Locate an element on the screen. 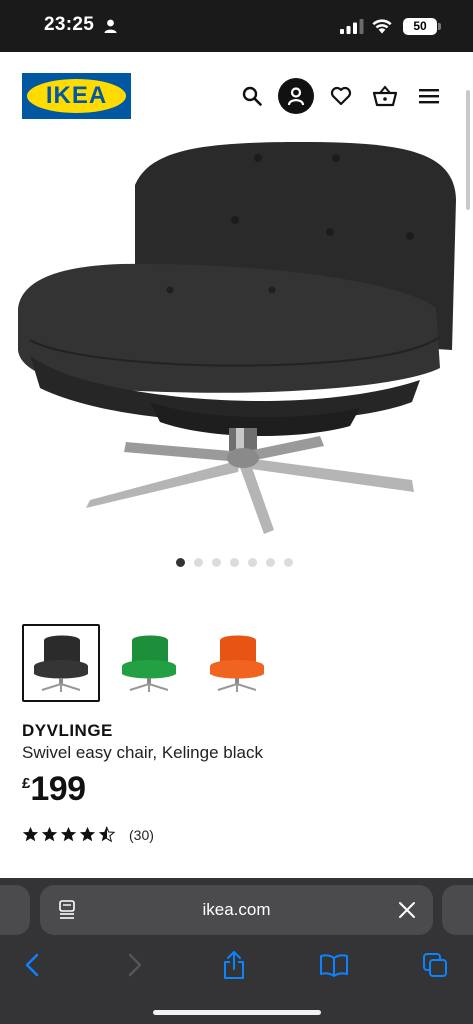 The image size is (473, 1024). logo-text: IKEA is located at coordinates (76, 95).